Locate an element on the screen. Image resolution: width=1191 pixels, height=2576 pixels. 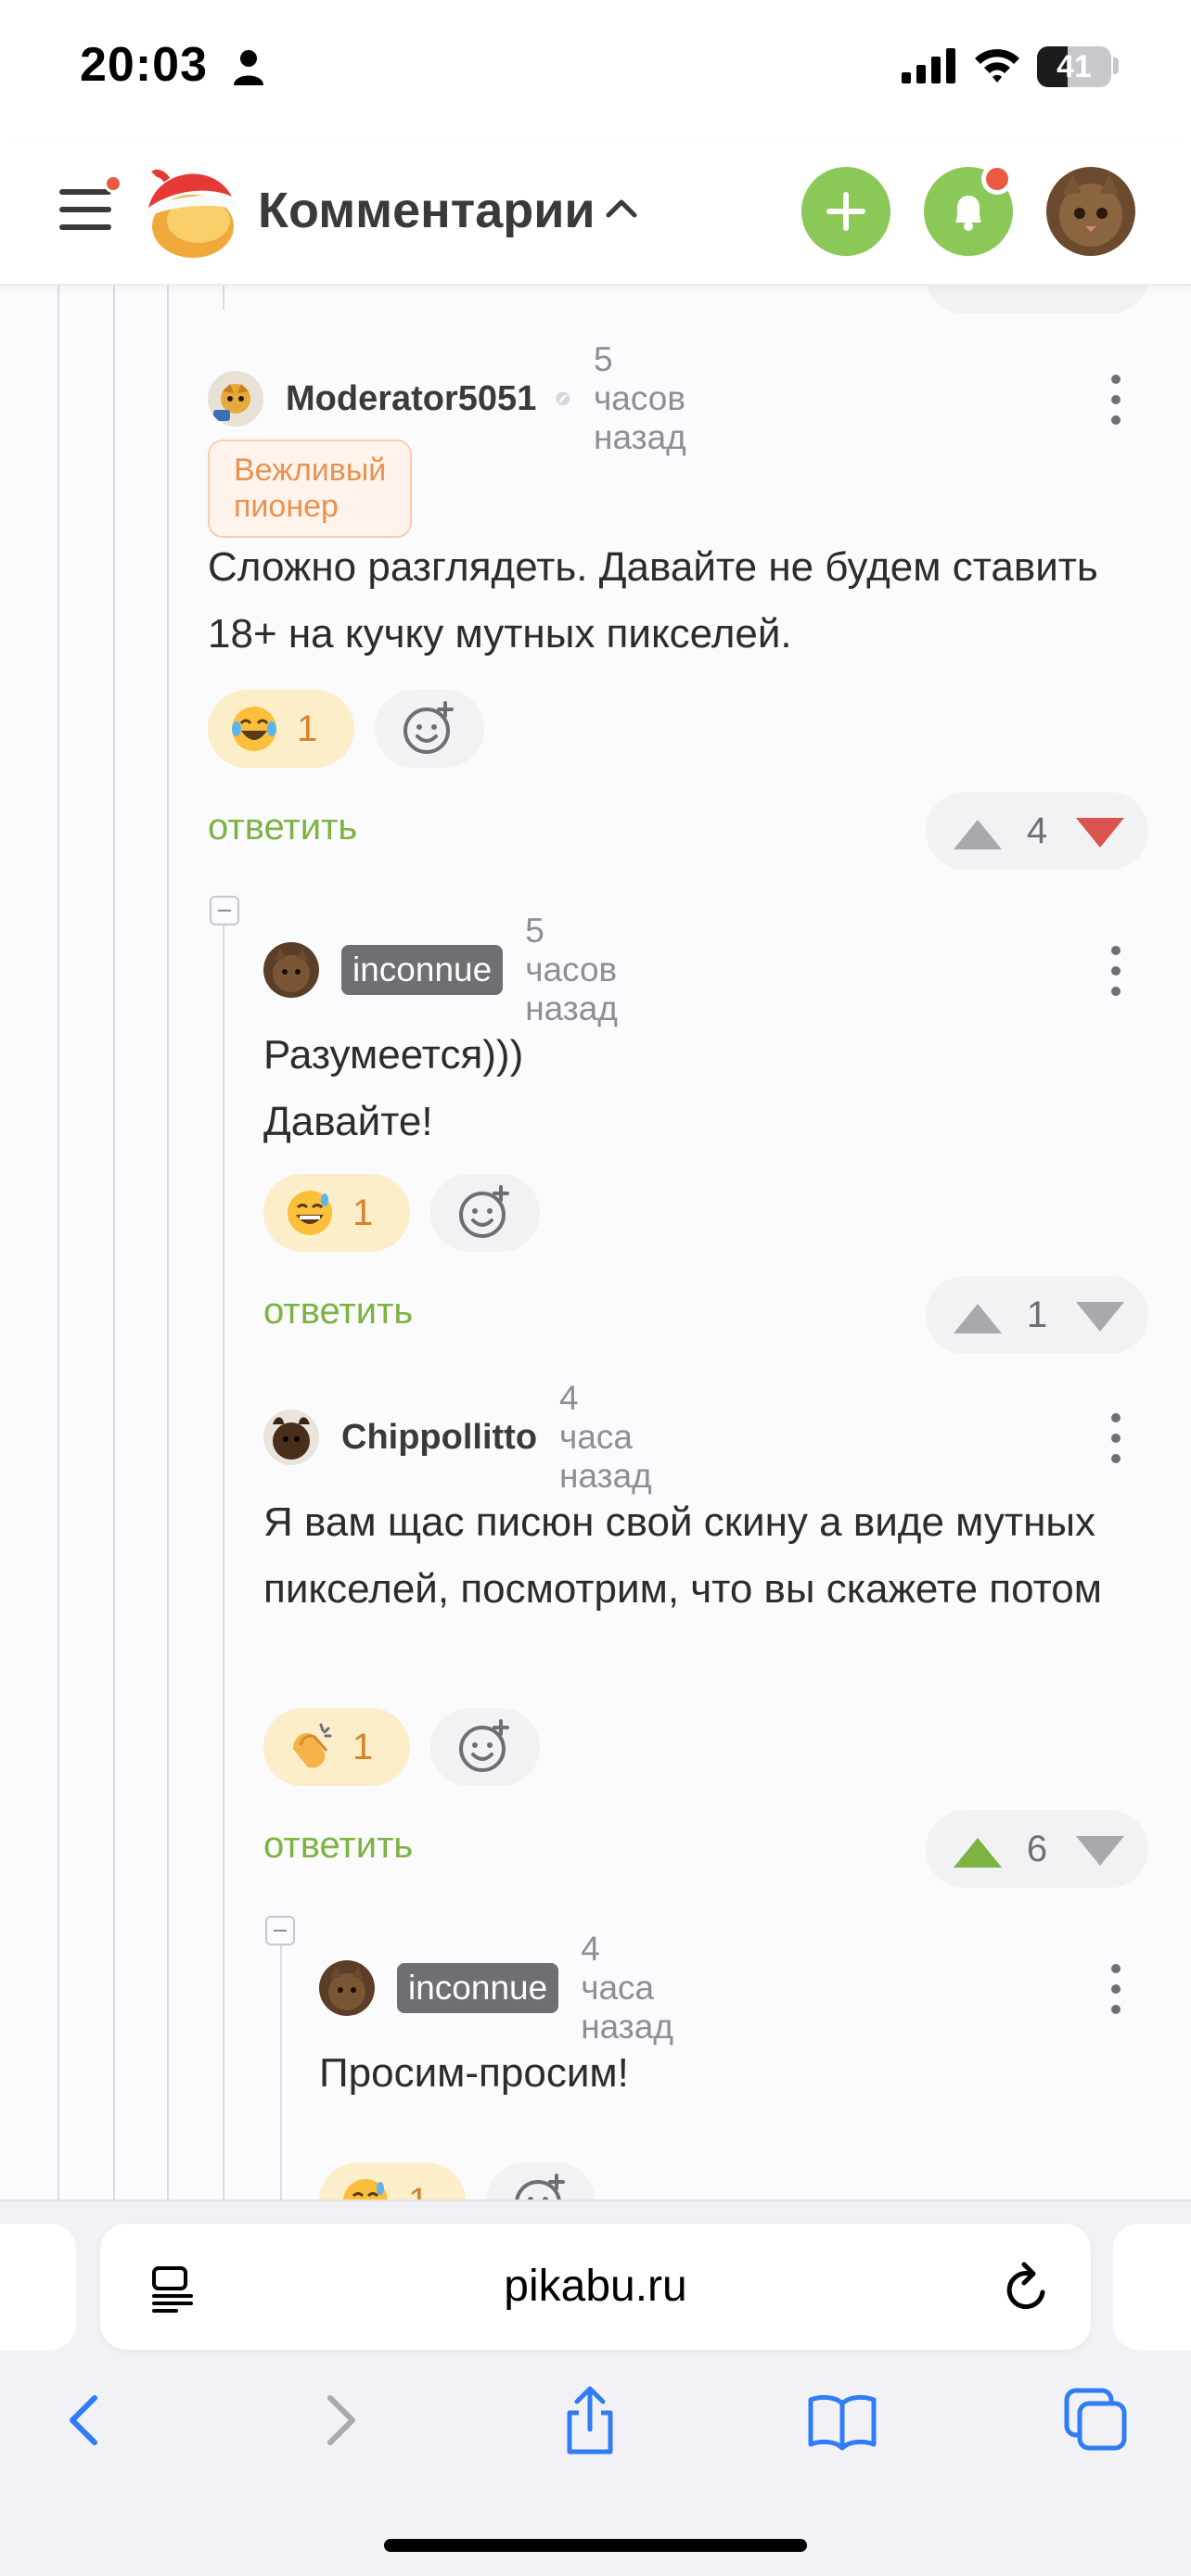
comment-meta: Chippollitto 4 часа назад is located at coordinates (457, 1437).